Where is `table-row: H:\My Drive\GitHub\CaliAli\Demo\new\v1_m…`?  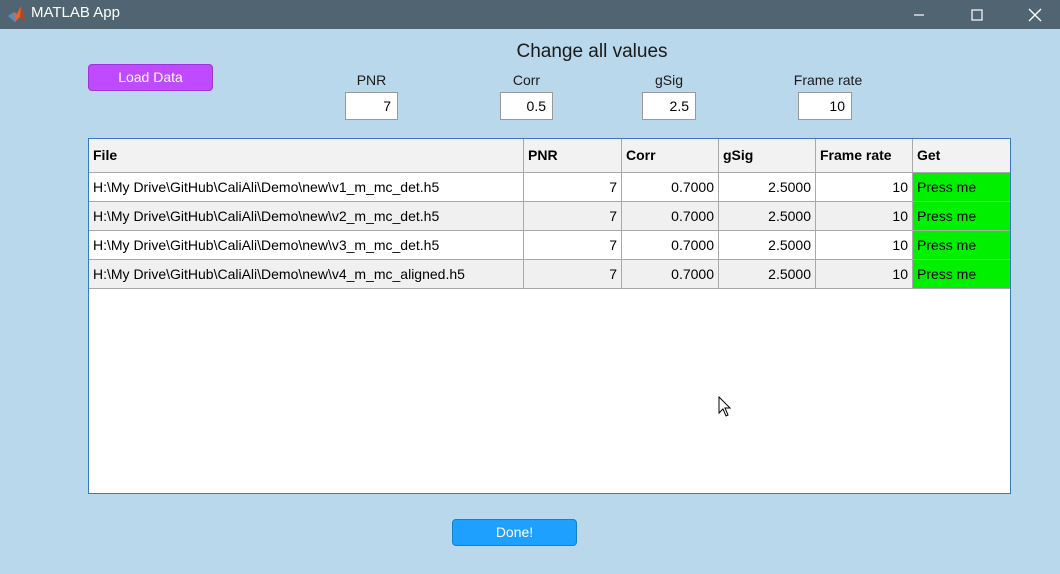 table-row: H:\My Drive\GitHub\CaliAli\Demo\new\v1_m… is located at coordinates (549, 187).